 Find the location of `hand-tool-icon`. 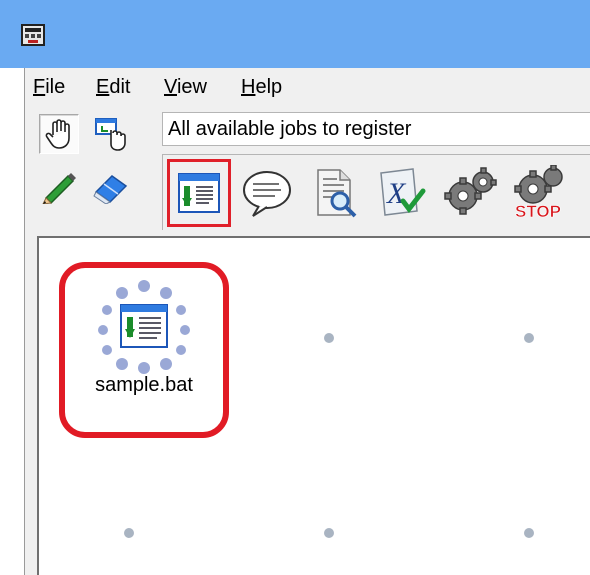

hand-tool-icon is located at coordinates (57, 134).